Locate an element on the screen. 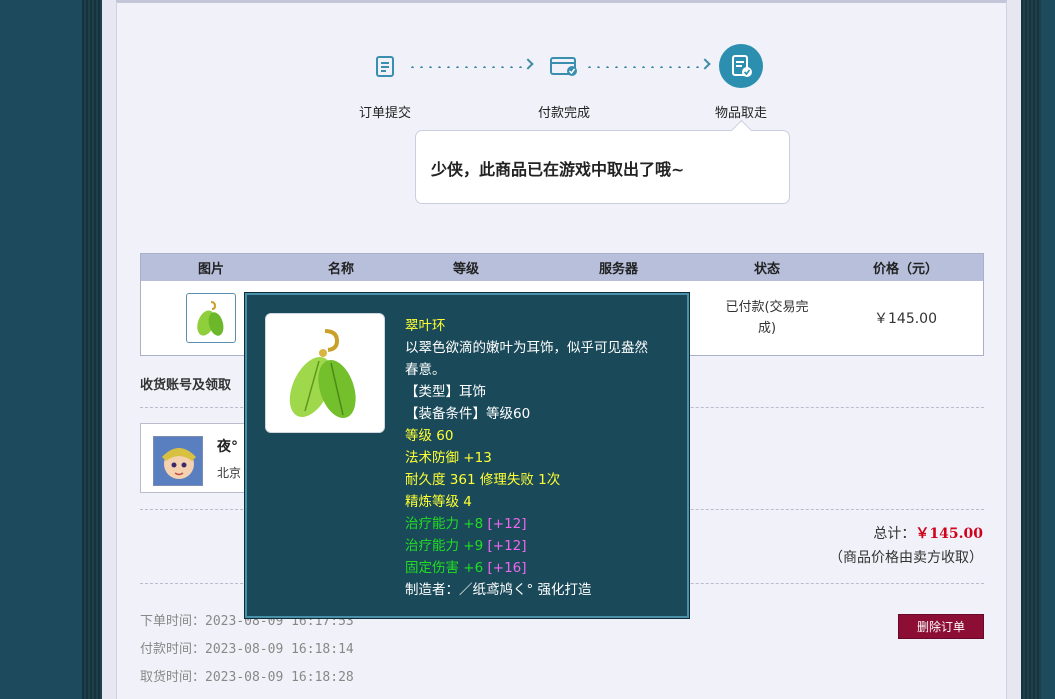 This screenshot has height=699, width=1055. time-label: 付款时间： is located at coordinates (173, 649).